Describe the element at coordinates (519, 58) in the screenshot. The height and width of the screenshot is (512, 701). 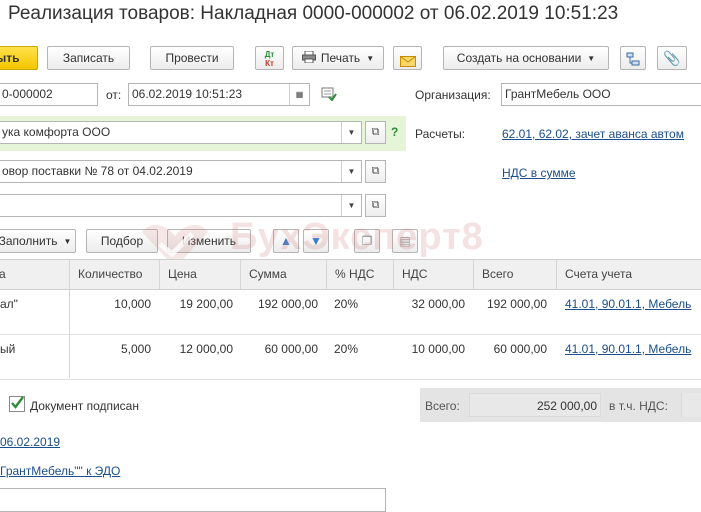
I see `create-based-label: Создать на основании` at that location.